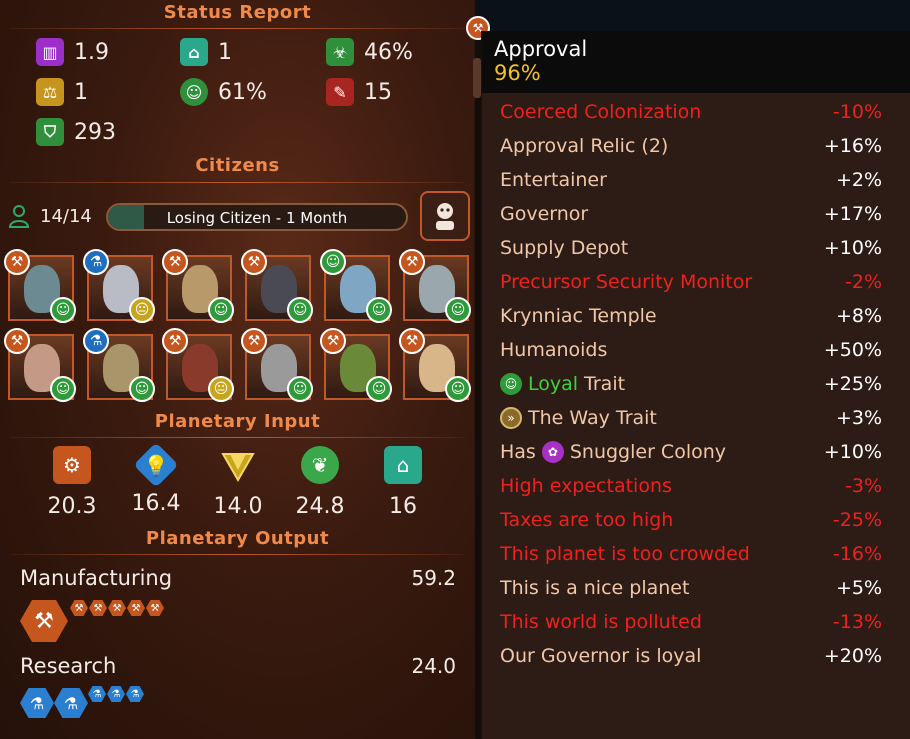 The width and height of the screenshot is (910, 739). What do you see at coordinates (626, 282) in the screenshot?
I see `modifier-label: Precursor Security Monitor` at bounding box center [626, 282].